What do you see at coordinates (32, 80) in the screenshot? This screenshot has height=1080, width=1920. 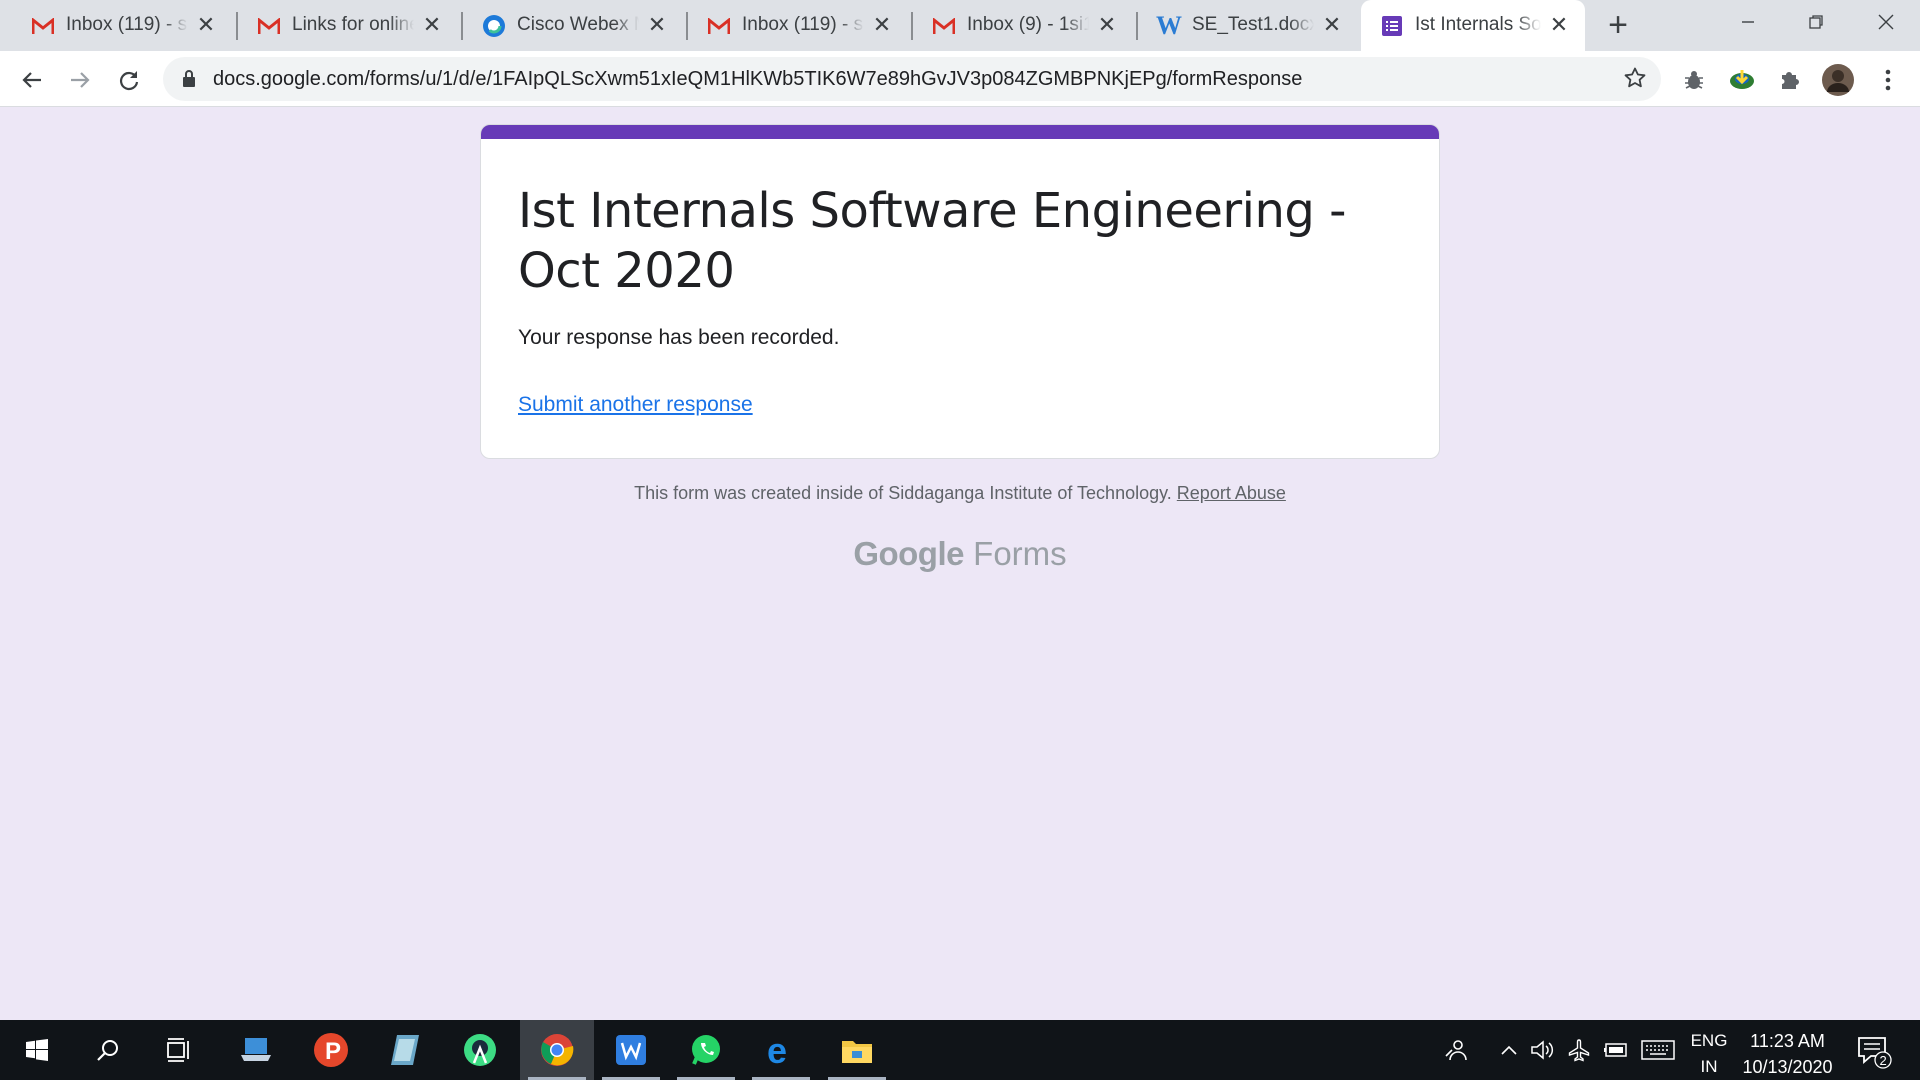 I see `back-button` at bounding box center [32, 80].